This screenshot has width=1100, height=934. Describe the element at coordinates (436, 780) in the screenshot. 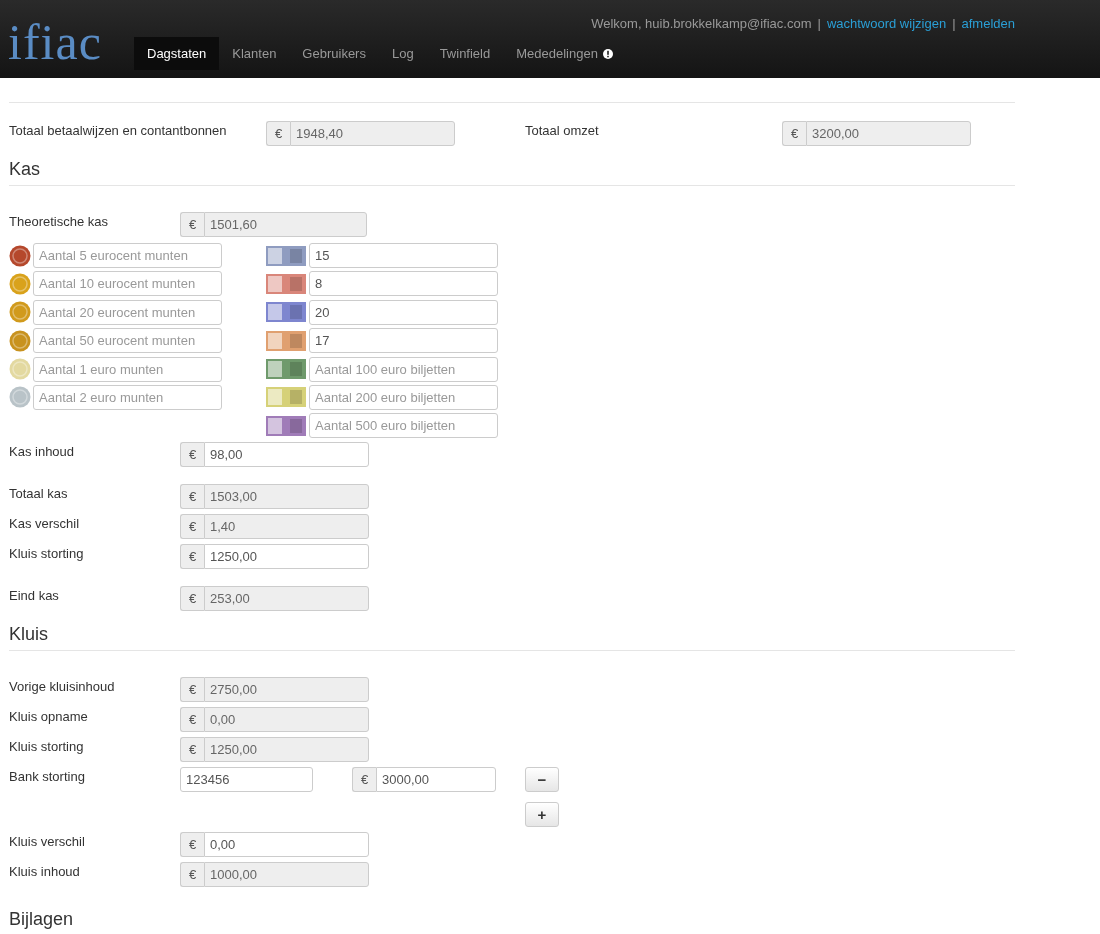

I see `amount-field: 3000,00` at that location.